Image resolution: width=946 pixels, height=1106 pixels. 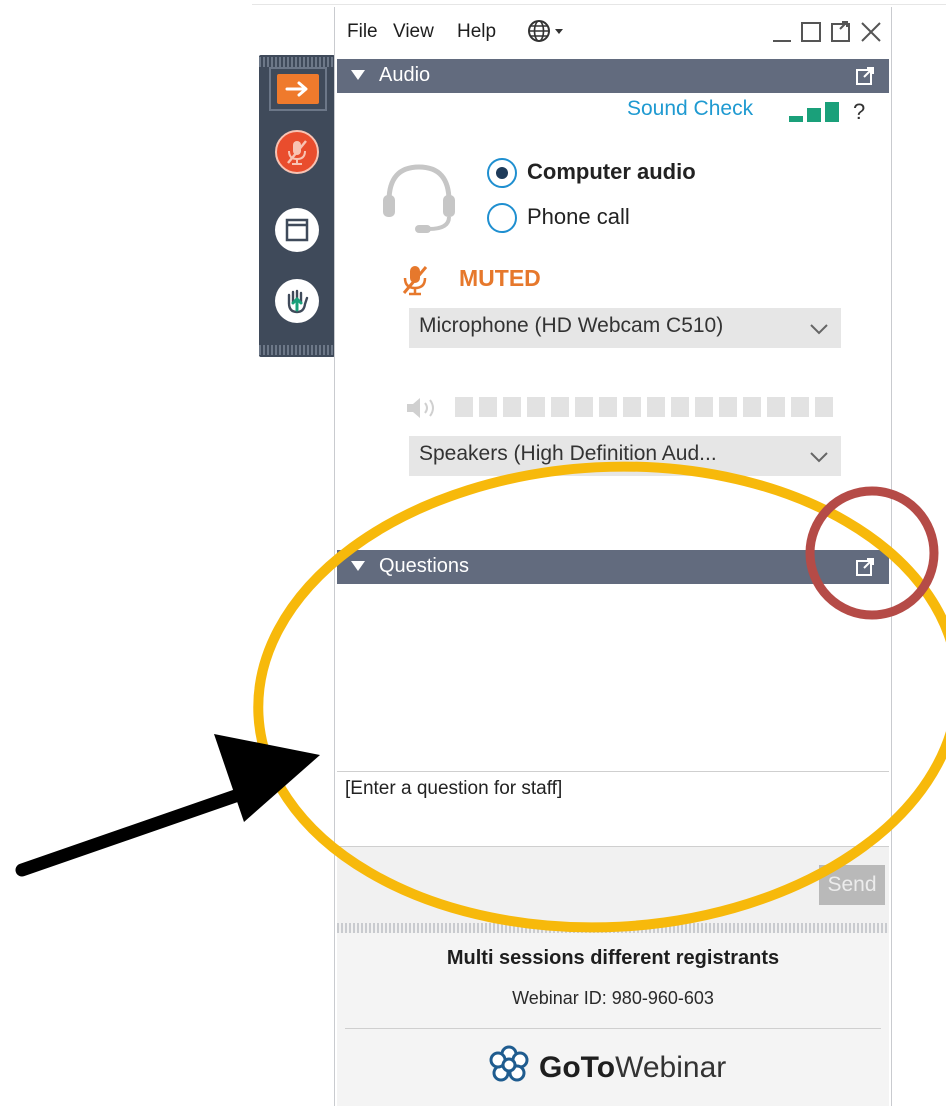 I want to click on pointer-arrow-shaft, so click(x=133, y=831).